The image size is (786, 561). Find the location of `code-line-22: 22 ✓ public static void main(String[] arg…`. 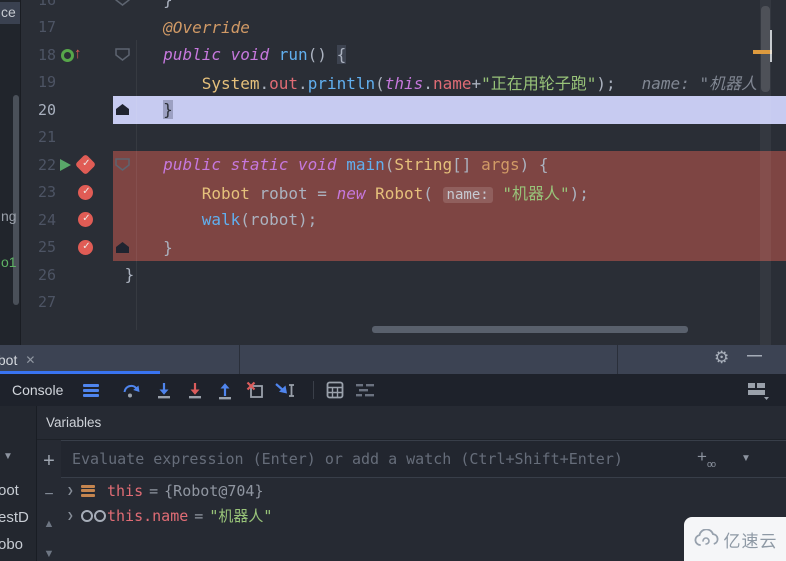

code-line-22: 22 ✓ public static void main(String[] arg… is located at coordinates (403, 165).